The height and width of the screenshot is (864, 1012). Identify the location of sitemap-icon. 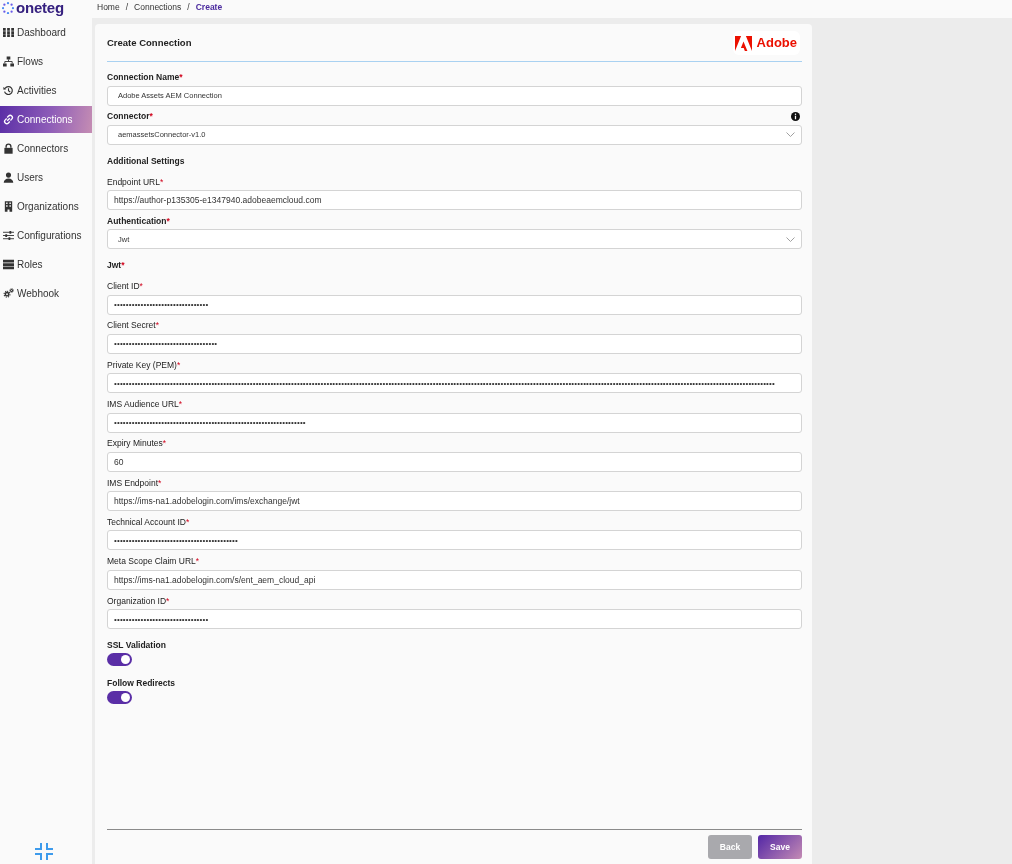
(8, 61).